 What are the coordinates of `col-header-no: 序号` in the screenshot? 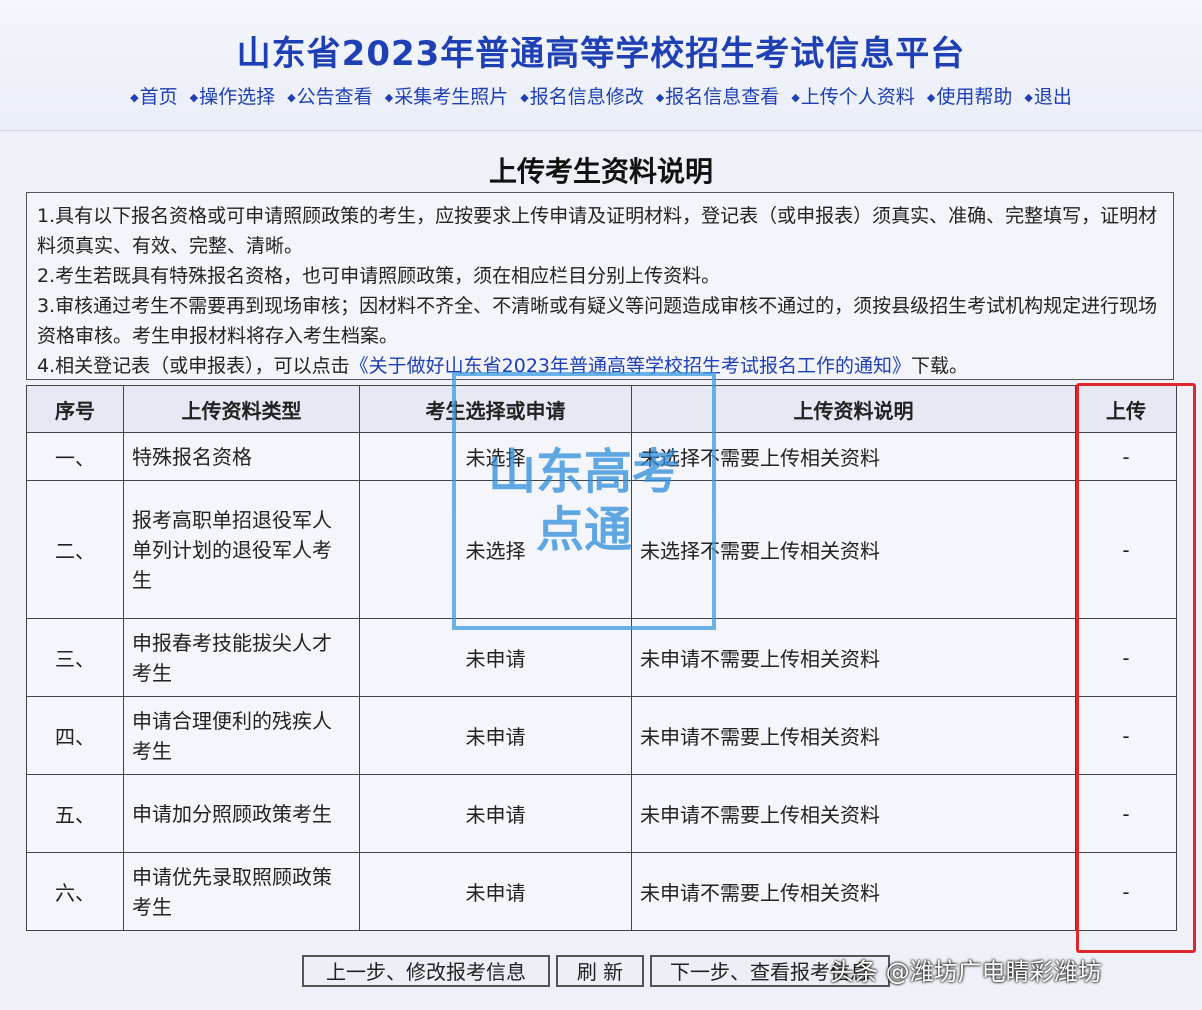 It's located at (75, 409).